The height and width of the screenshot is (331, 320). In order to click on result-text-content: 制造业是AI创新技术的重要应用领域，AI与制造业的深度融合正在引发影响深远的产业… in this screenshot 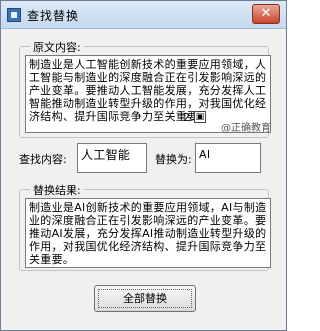, I will do `click(148, 233)`.